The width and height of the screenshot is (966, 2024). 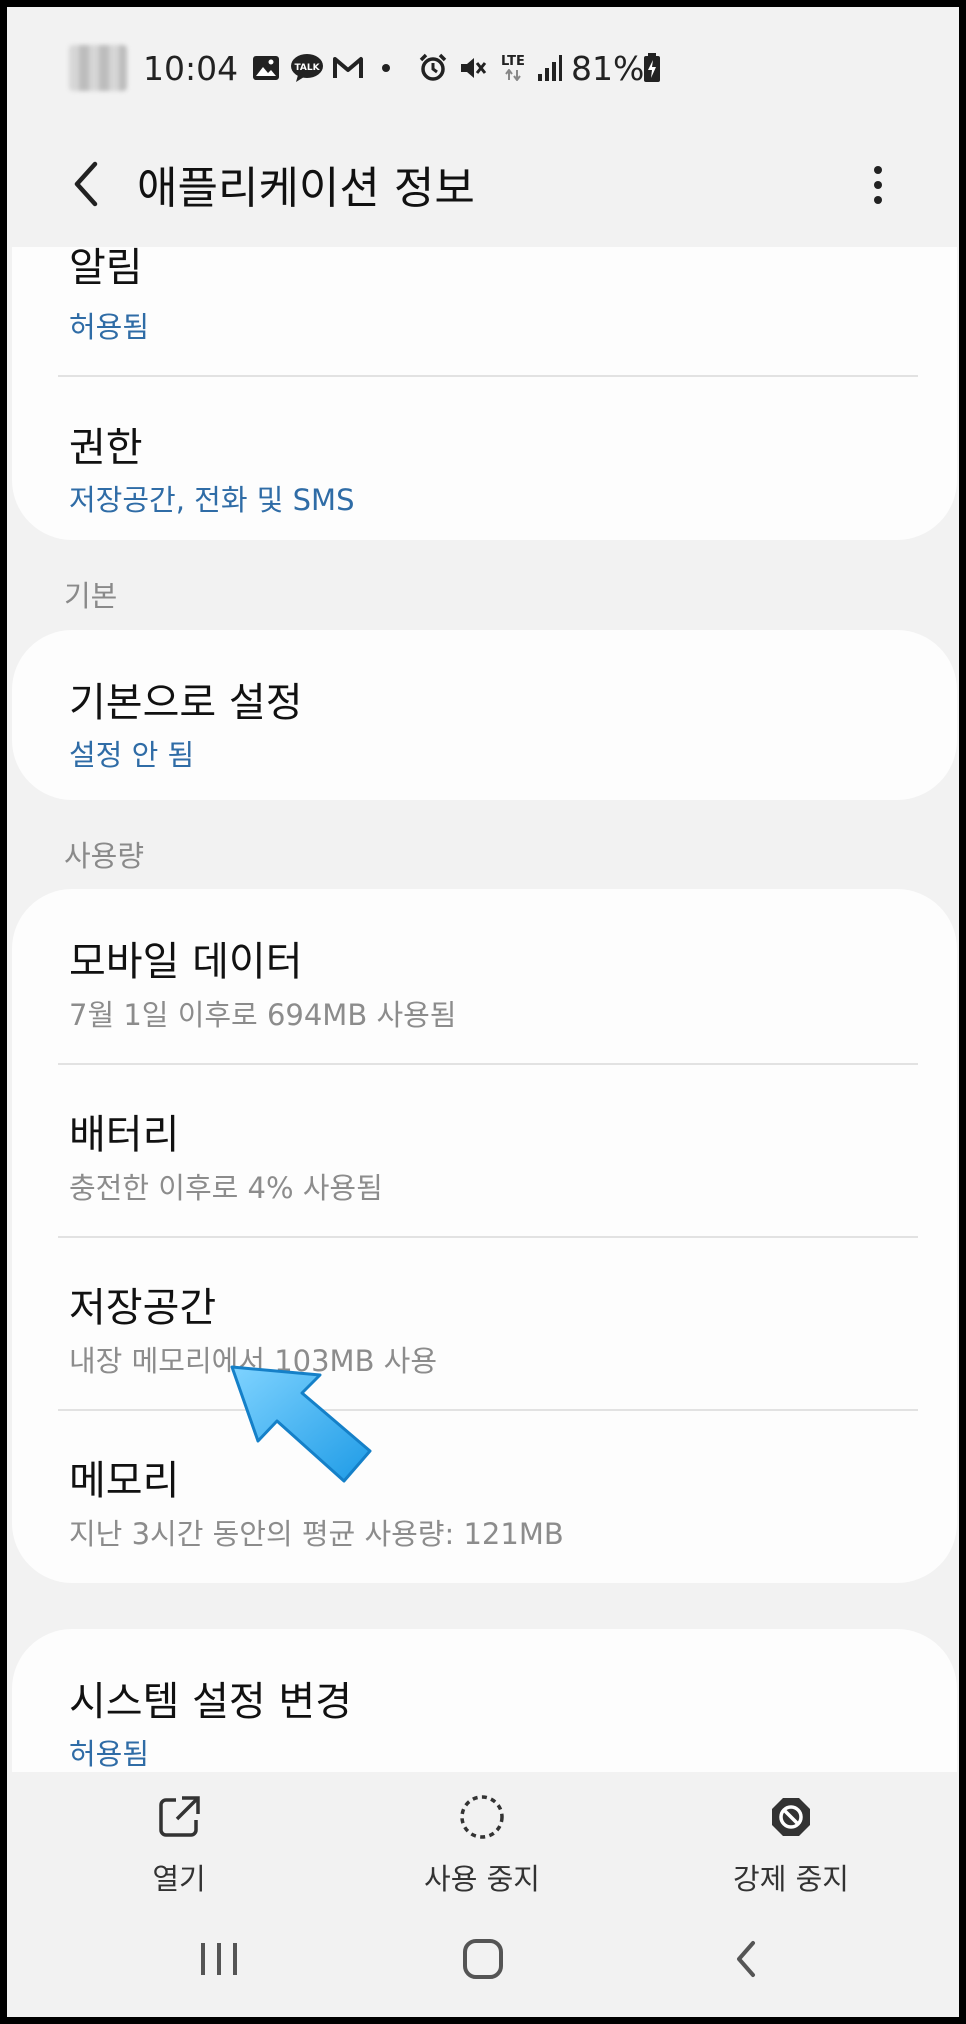 What do you see at coordinates (186, 703) in the screenshot?
I see `item-title: 기본으로 설정` at bounding box center [186, 703].